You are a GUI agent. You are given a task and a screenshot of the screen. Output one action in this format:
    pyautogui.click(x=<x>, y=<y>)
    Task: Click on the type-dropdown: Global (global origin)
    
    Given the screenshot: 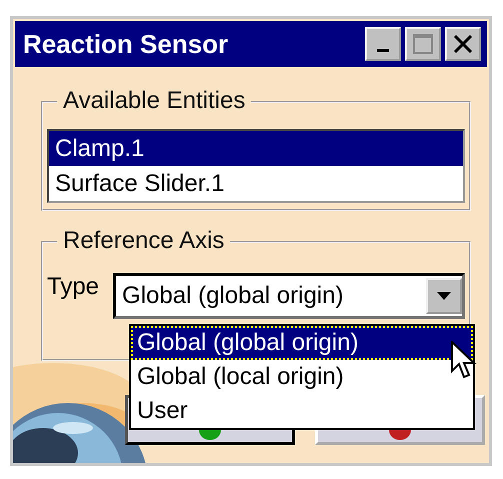 What is the action you would take?
    pyautogui.click(x=289, y=296)
    